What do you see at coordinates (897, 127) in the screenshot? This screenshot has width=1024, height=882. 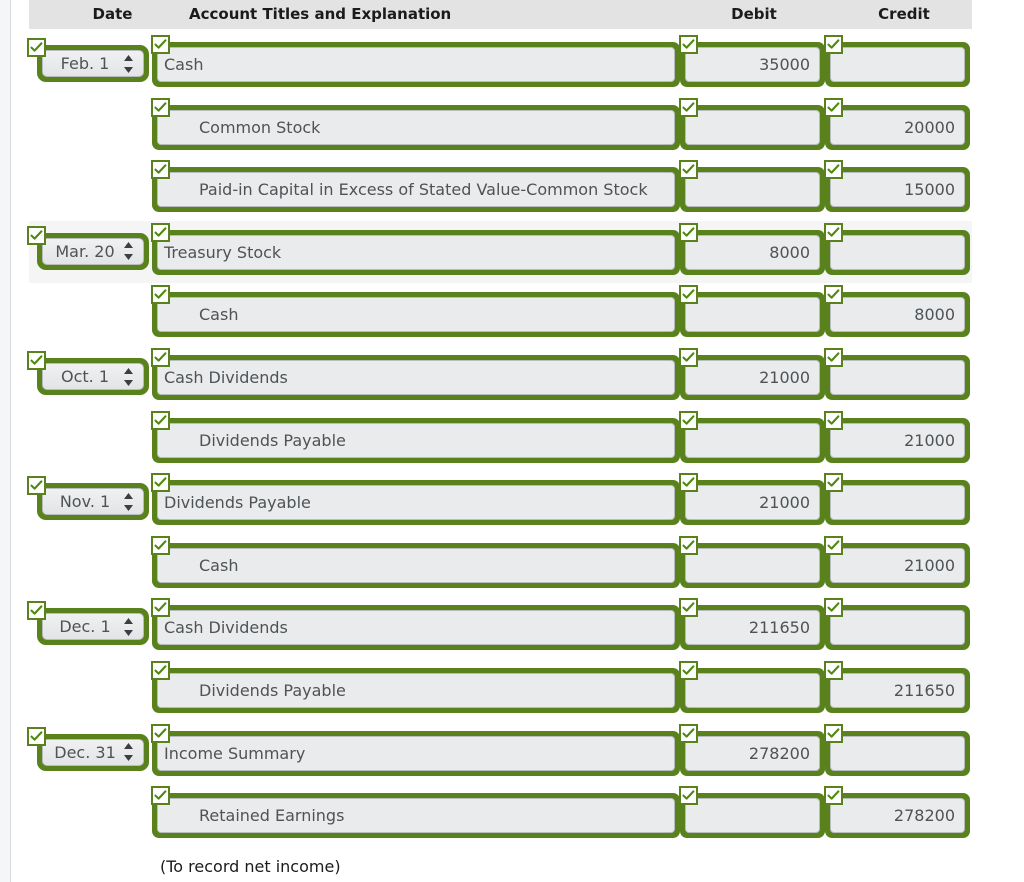 I see `credit-input: 20000` at bounding box center [897, 127].